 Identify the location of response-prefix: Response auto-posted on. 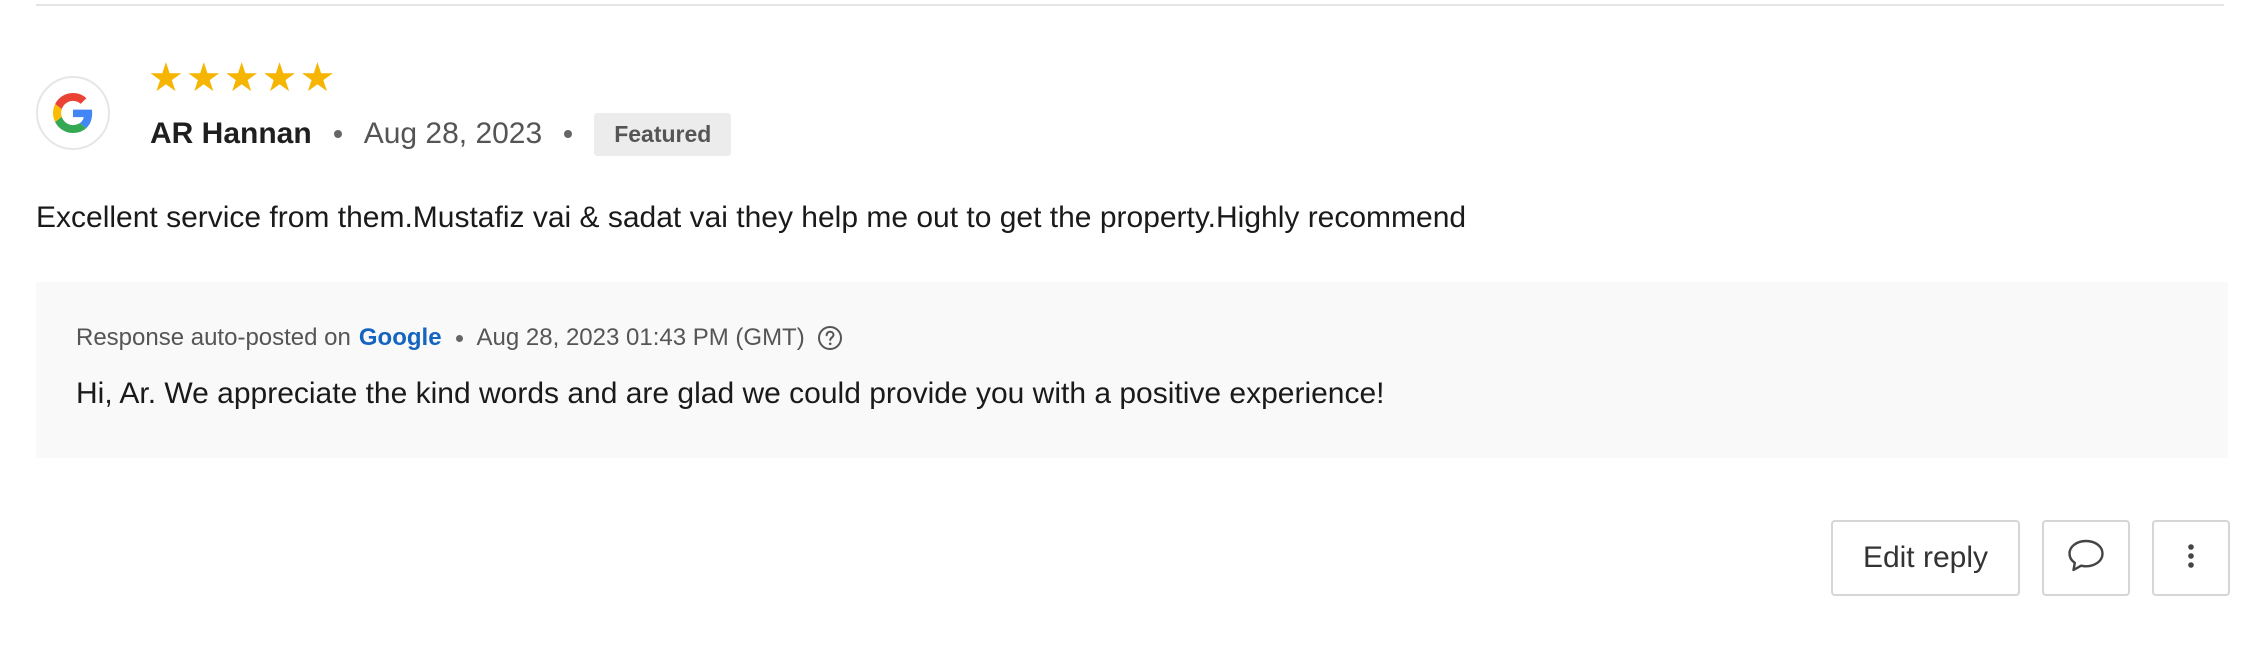
(213, 337).